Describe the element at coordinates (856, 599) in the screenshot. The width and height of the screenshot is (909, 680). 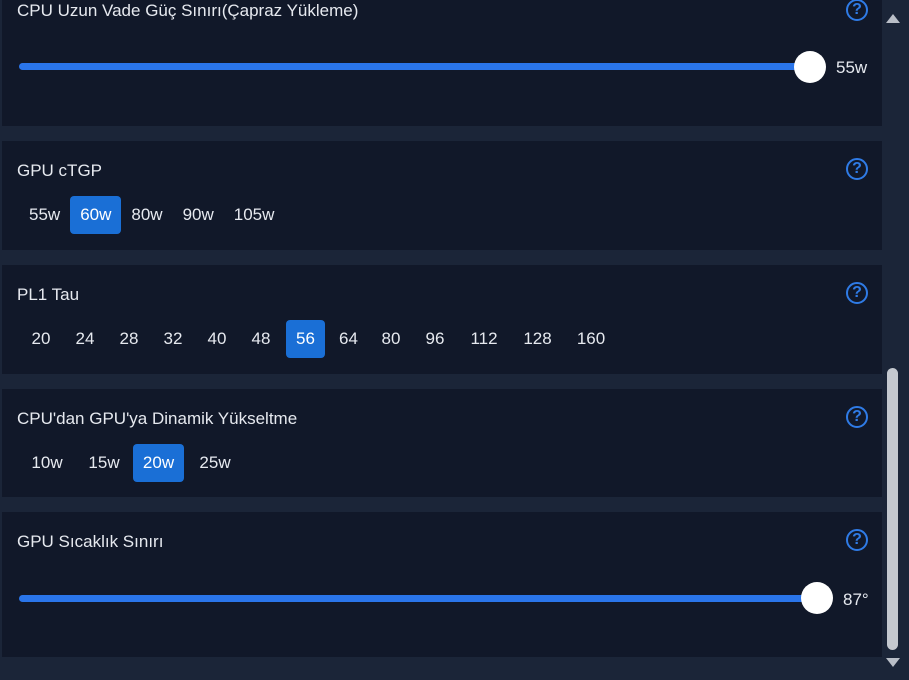
I see `gpu-temp-limit-value: 87°` at that location.